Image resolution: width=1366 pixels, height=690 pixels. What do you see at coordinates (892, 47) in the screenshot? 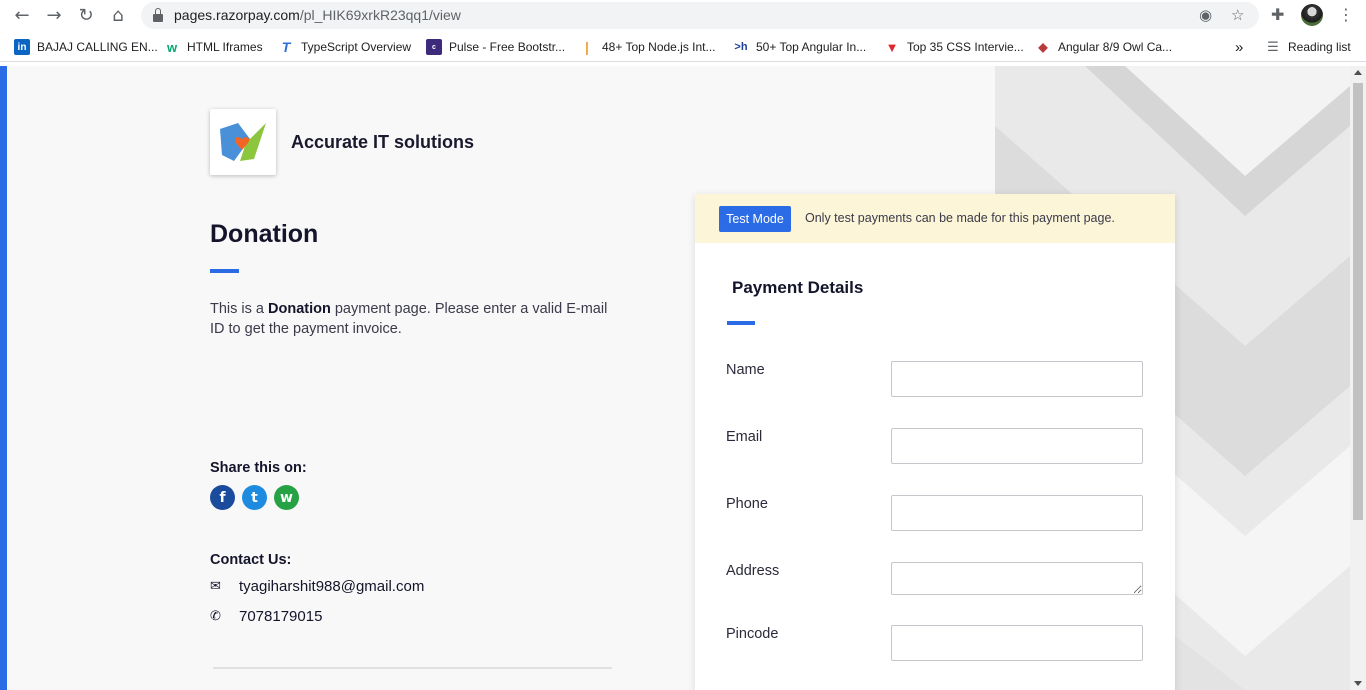
I see `triangle-icon: ▼` at bounding box center [892, 47].